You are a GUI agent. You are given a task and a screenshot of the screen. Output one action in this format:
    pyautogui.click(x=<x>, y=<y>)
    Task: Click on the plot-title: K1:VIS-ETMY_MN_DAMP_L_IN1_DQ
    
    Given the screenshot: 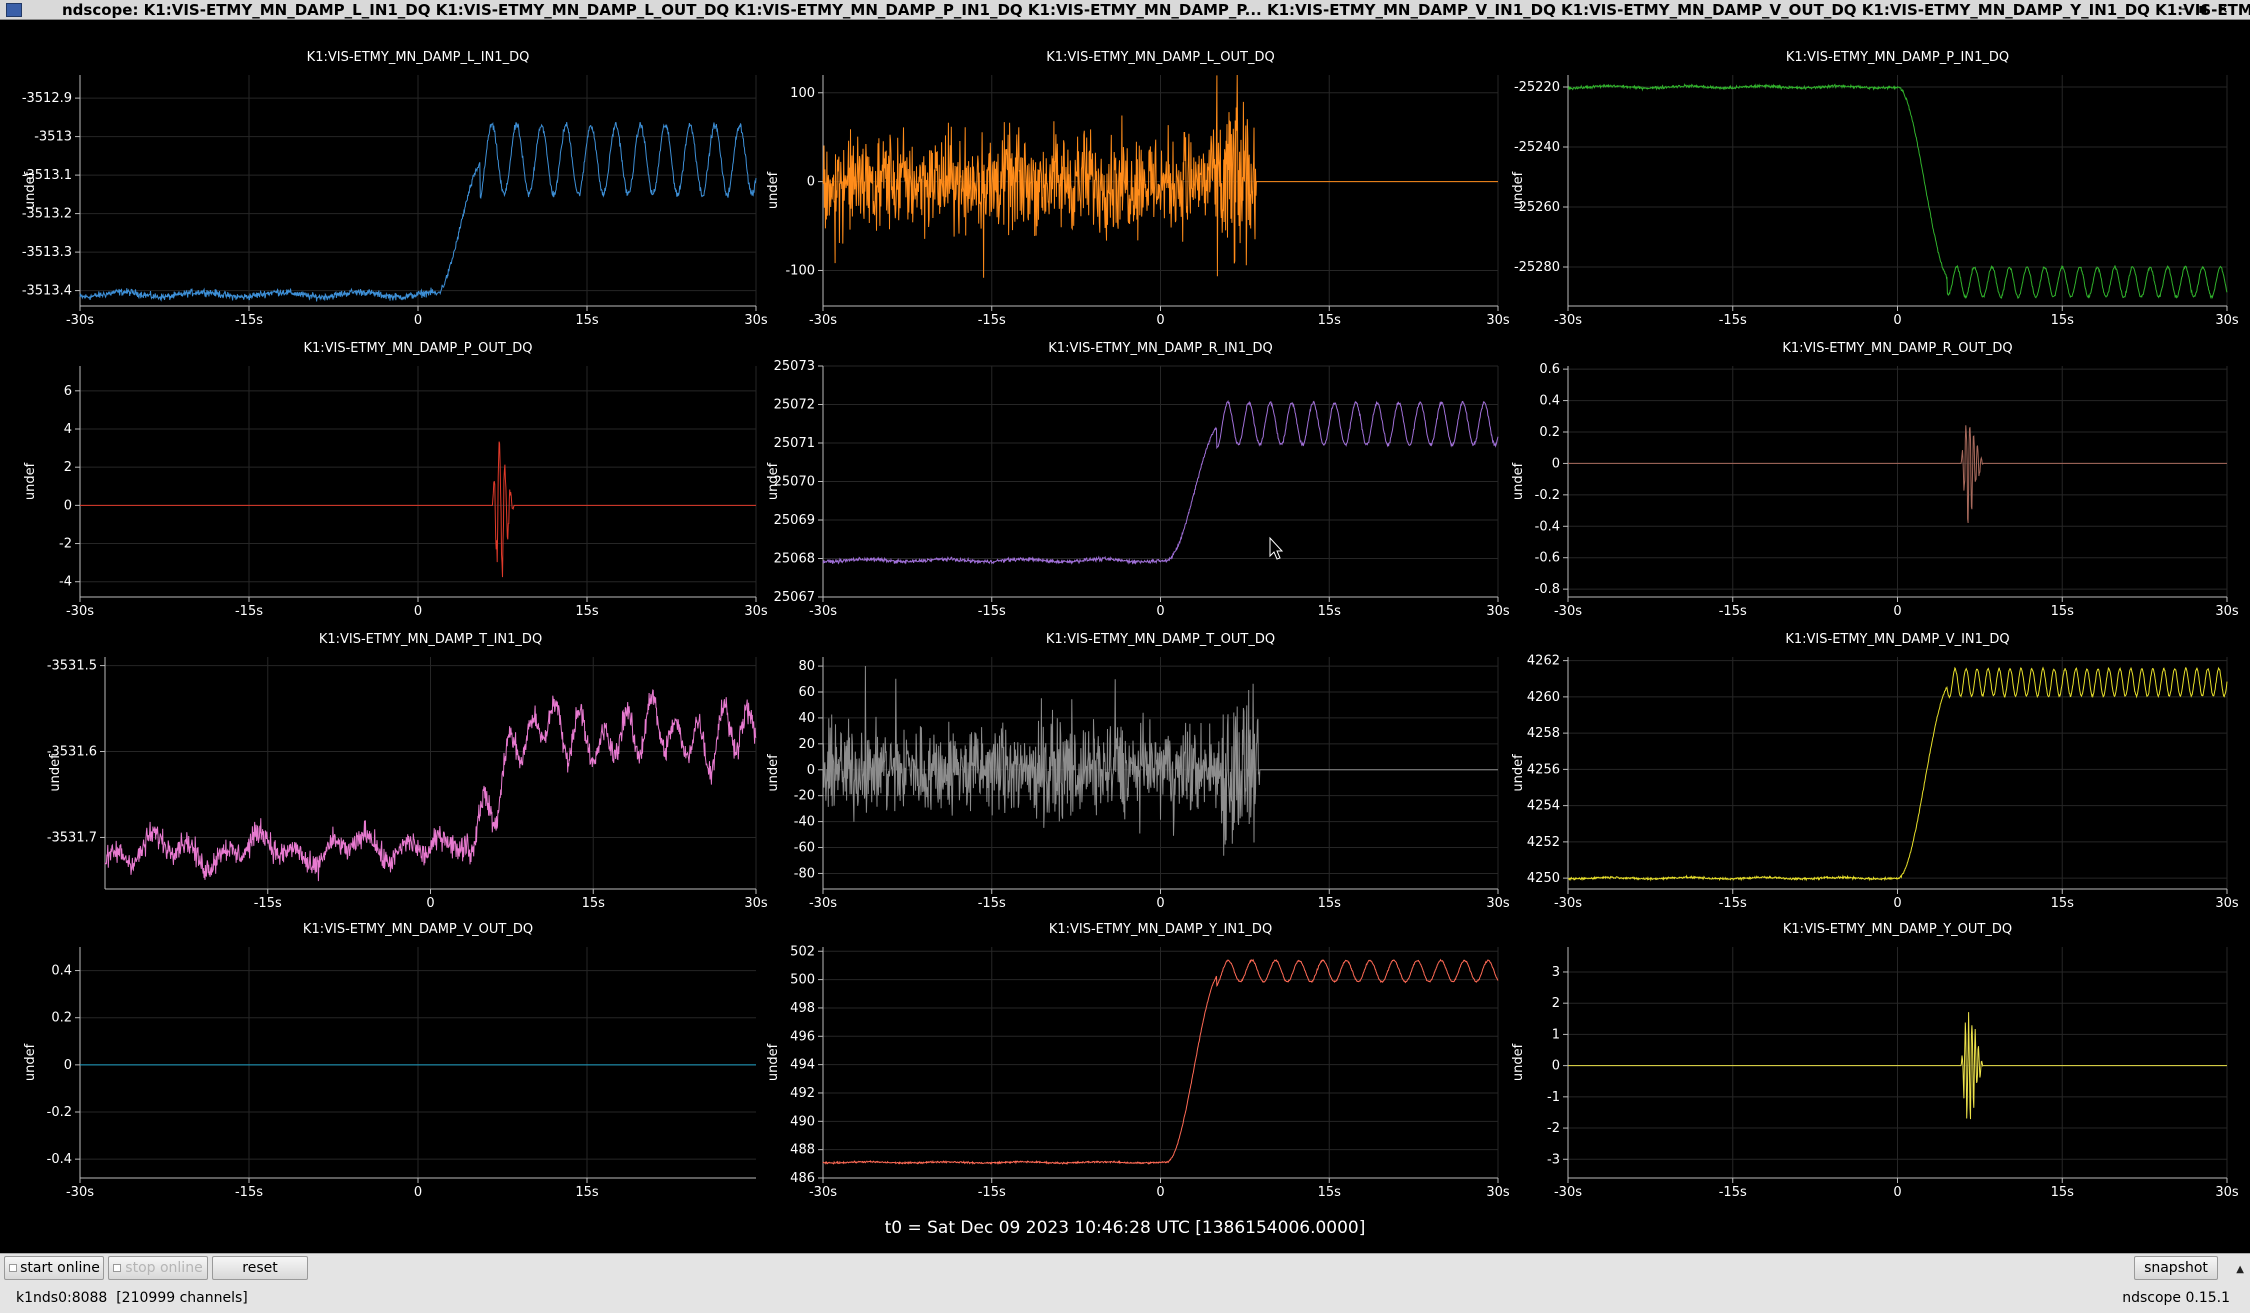 What is the action you would take?
    pyautogui.click(x=418, y=57)
    